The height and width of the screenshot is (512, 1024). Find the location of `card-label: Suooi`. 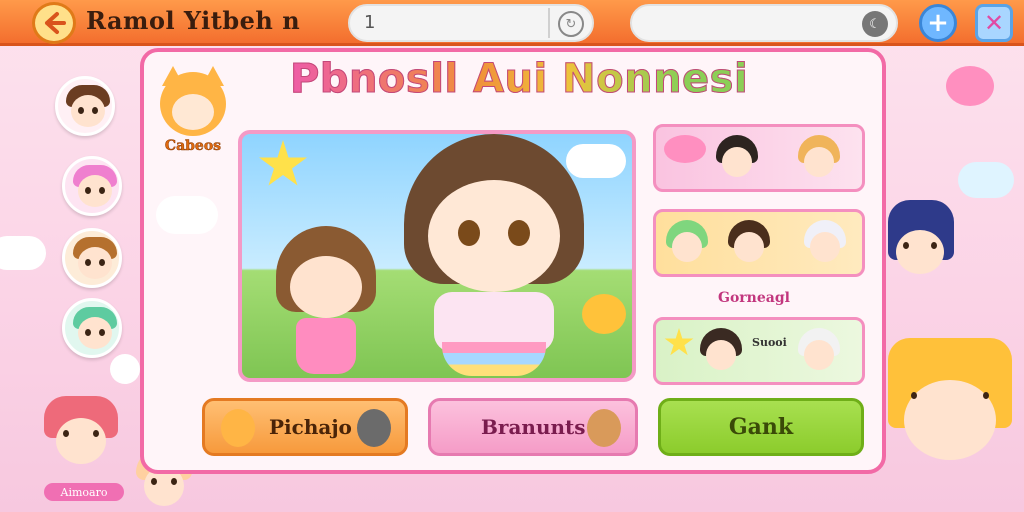

card-label: Suooi is located at coordinates (769, 342).